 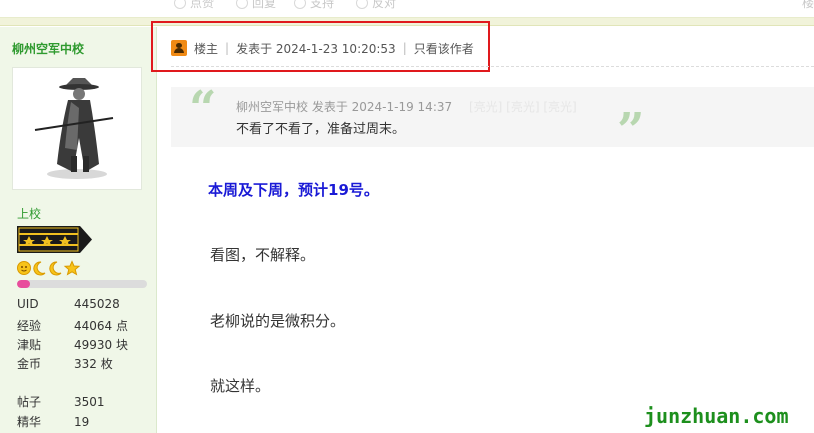 I want to click on like-button: 点赞, so click(x=194, y=5).